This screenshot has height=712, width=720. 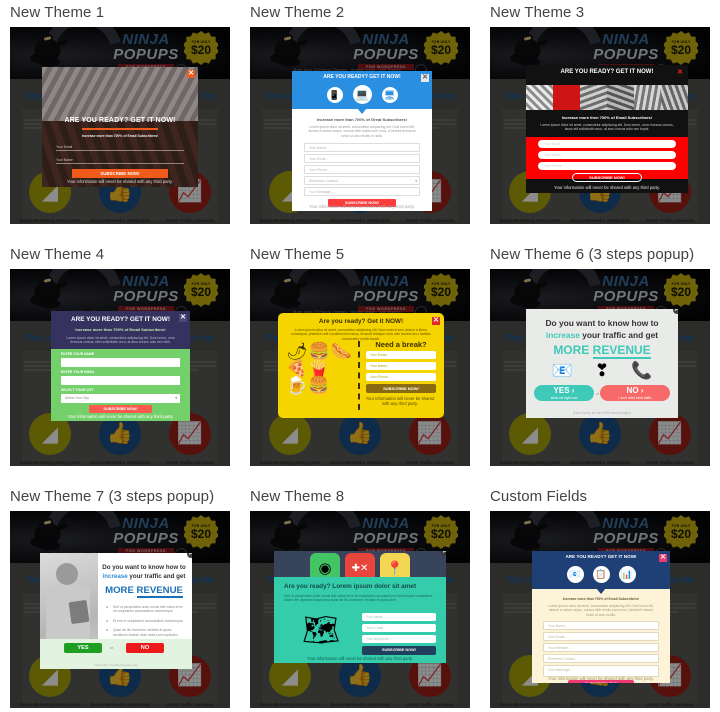 I want to click on no-sublabel: I don't need extra traffic, so click(x=635, y=398).